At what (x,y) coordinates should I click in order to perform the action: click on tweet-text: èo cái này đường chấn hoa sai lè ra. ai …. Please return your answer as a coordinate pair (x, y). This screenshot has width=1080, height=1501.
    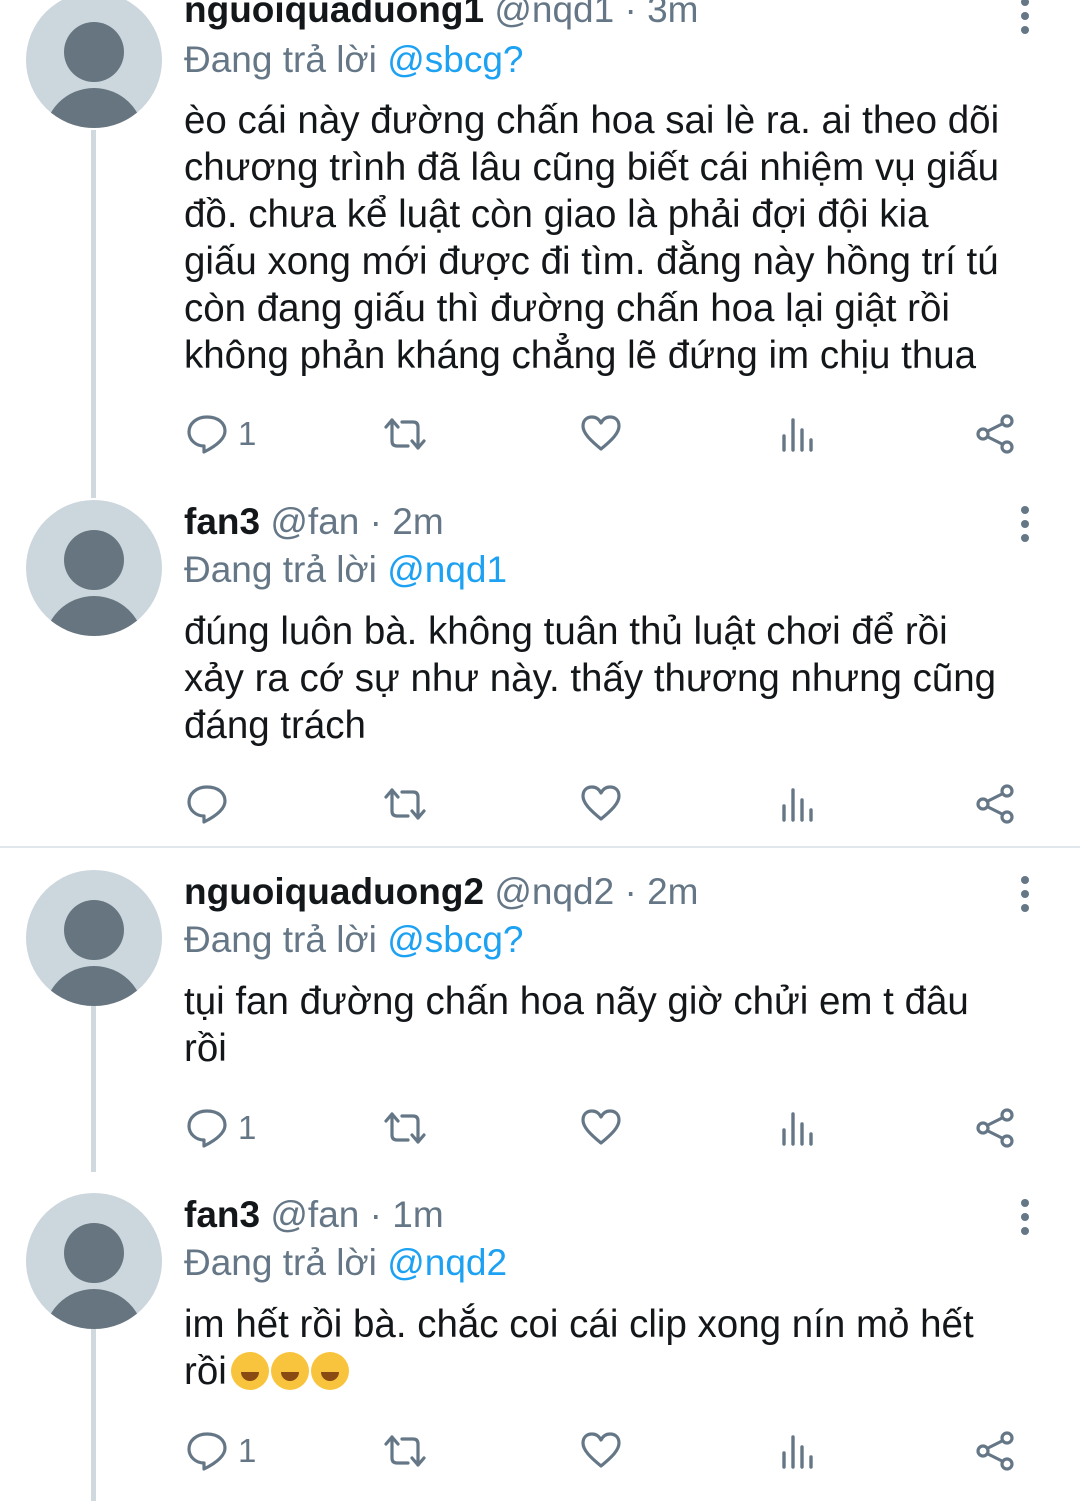
    Looking at the image, I should click on (592, 238).